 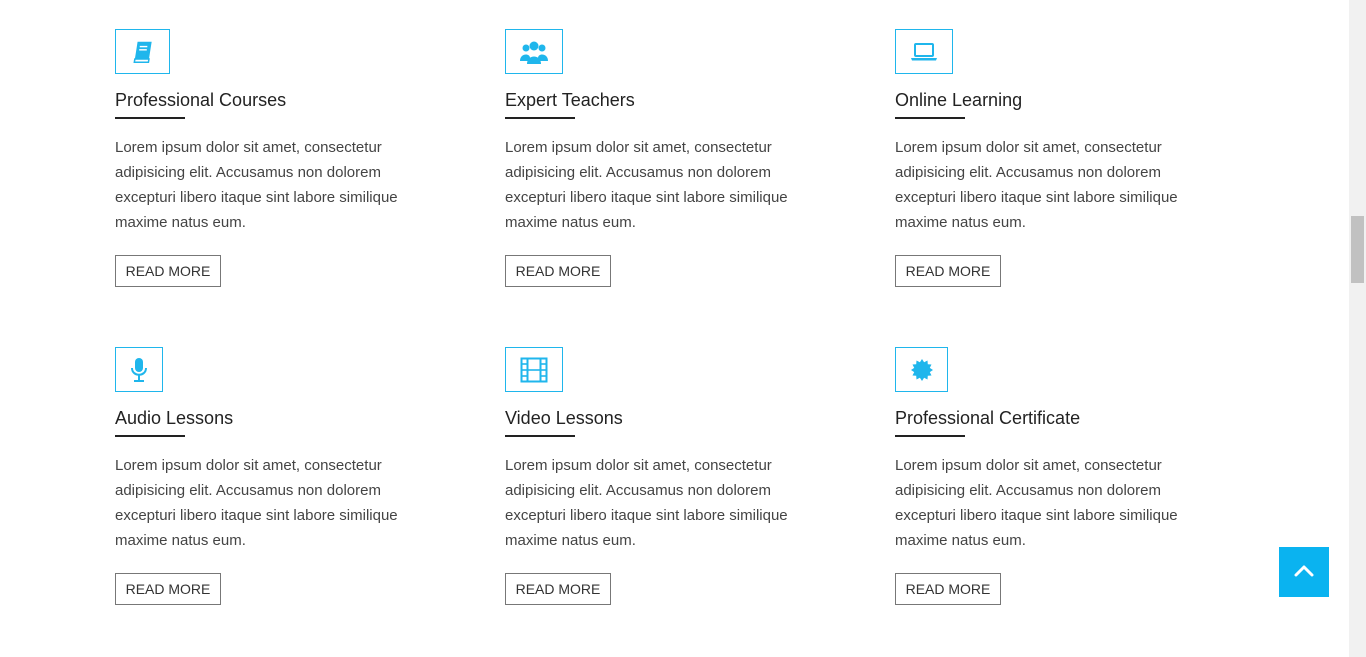 I want to click on certificate-icon, so click(x=921, y=369).